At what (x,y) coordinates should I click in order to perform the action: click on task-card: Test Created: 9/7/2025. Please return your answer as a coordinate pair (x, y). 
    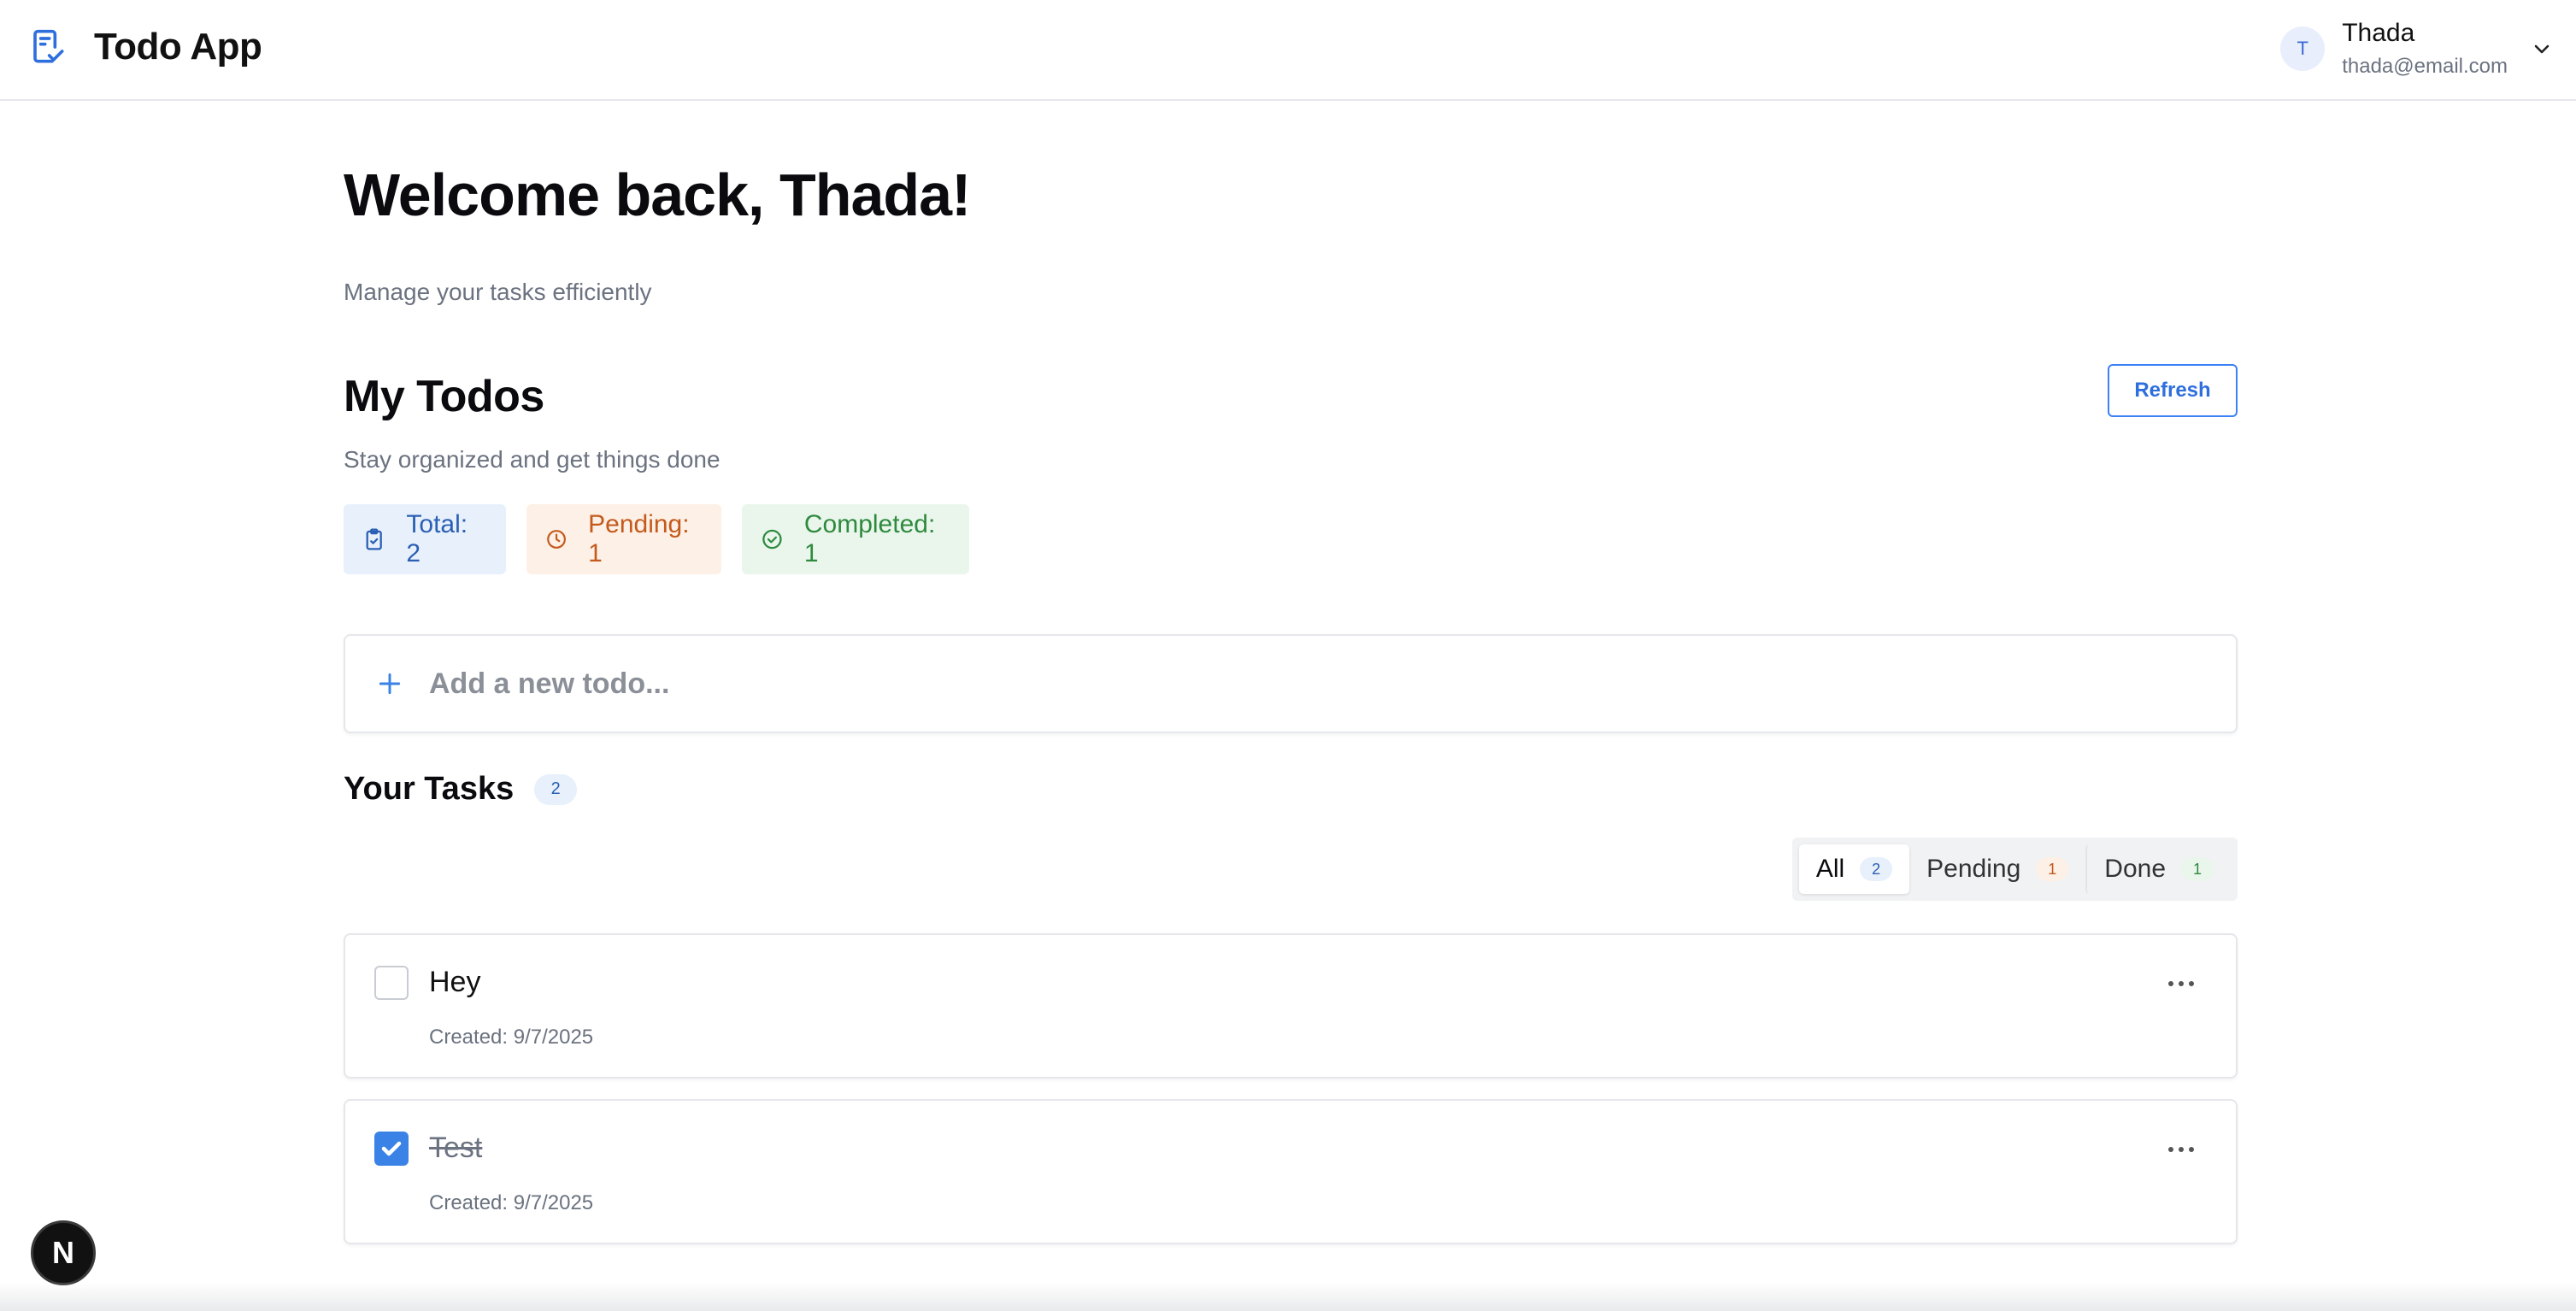
    Looking at the image, I should click on (1291, 1171).